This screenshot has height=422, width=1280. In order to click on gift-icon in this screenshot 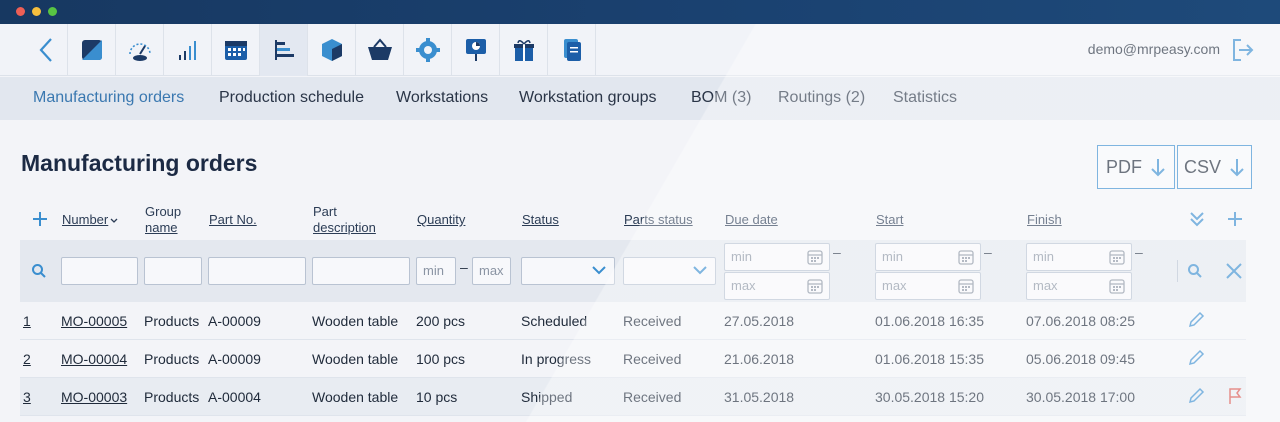, I will do `click(523, 50)`.